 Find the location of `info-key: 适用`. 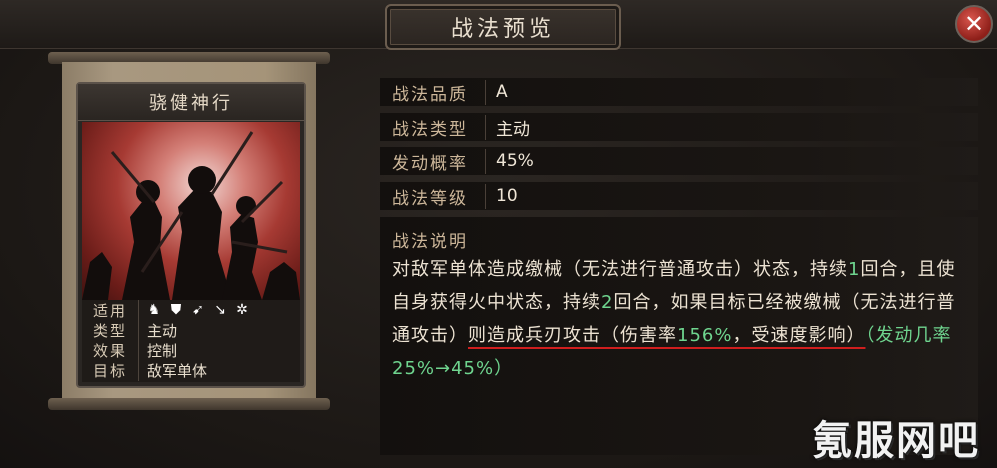

info-key: 适用 is located at coordinates (110, 310).